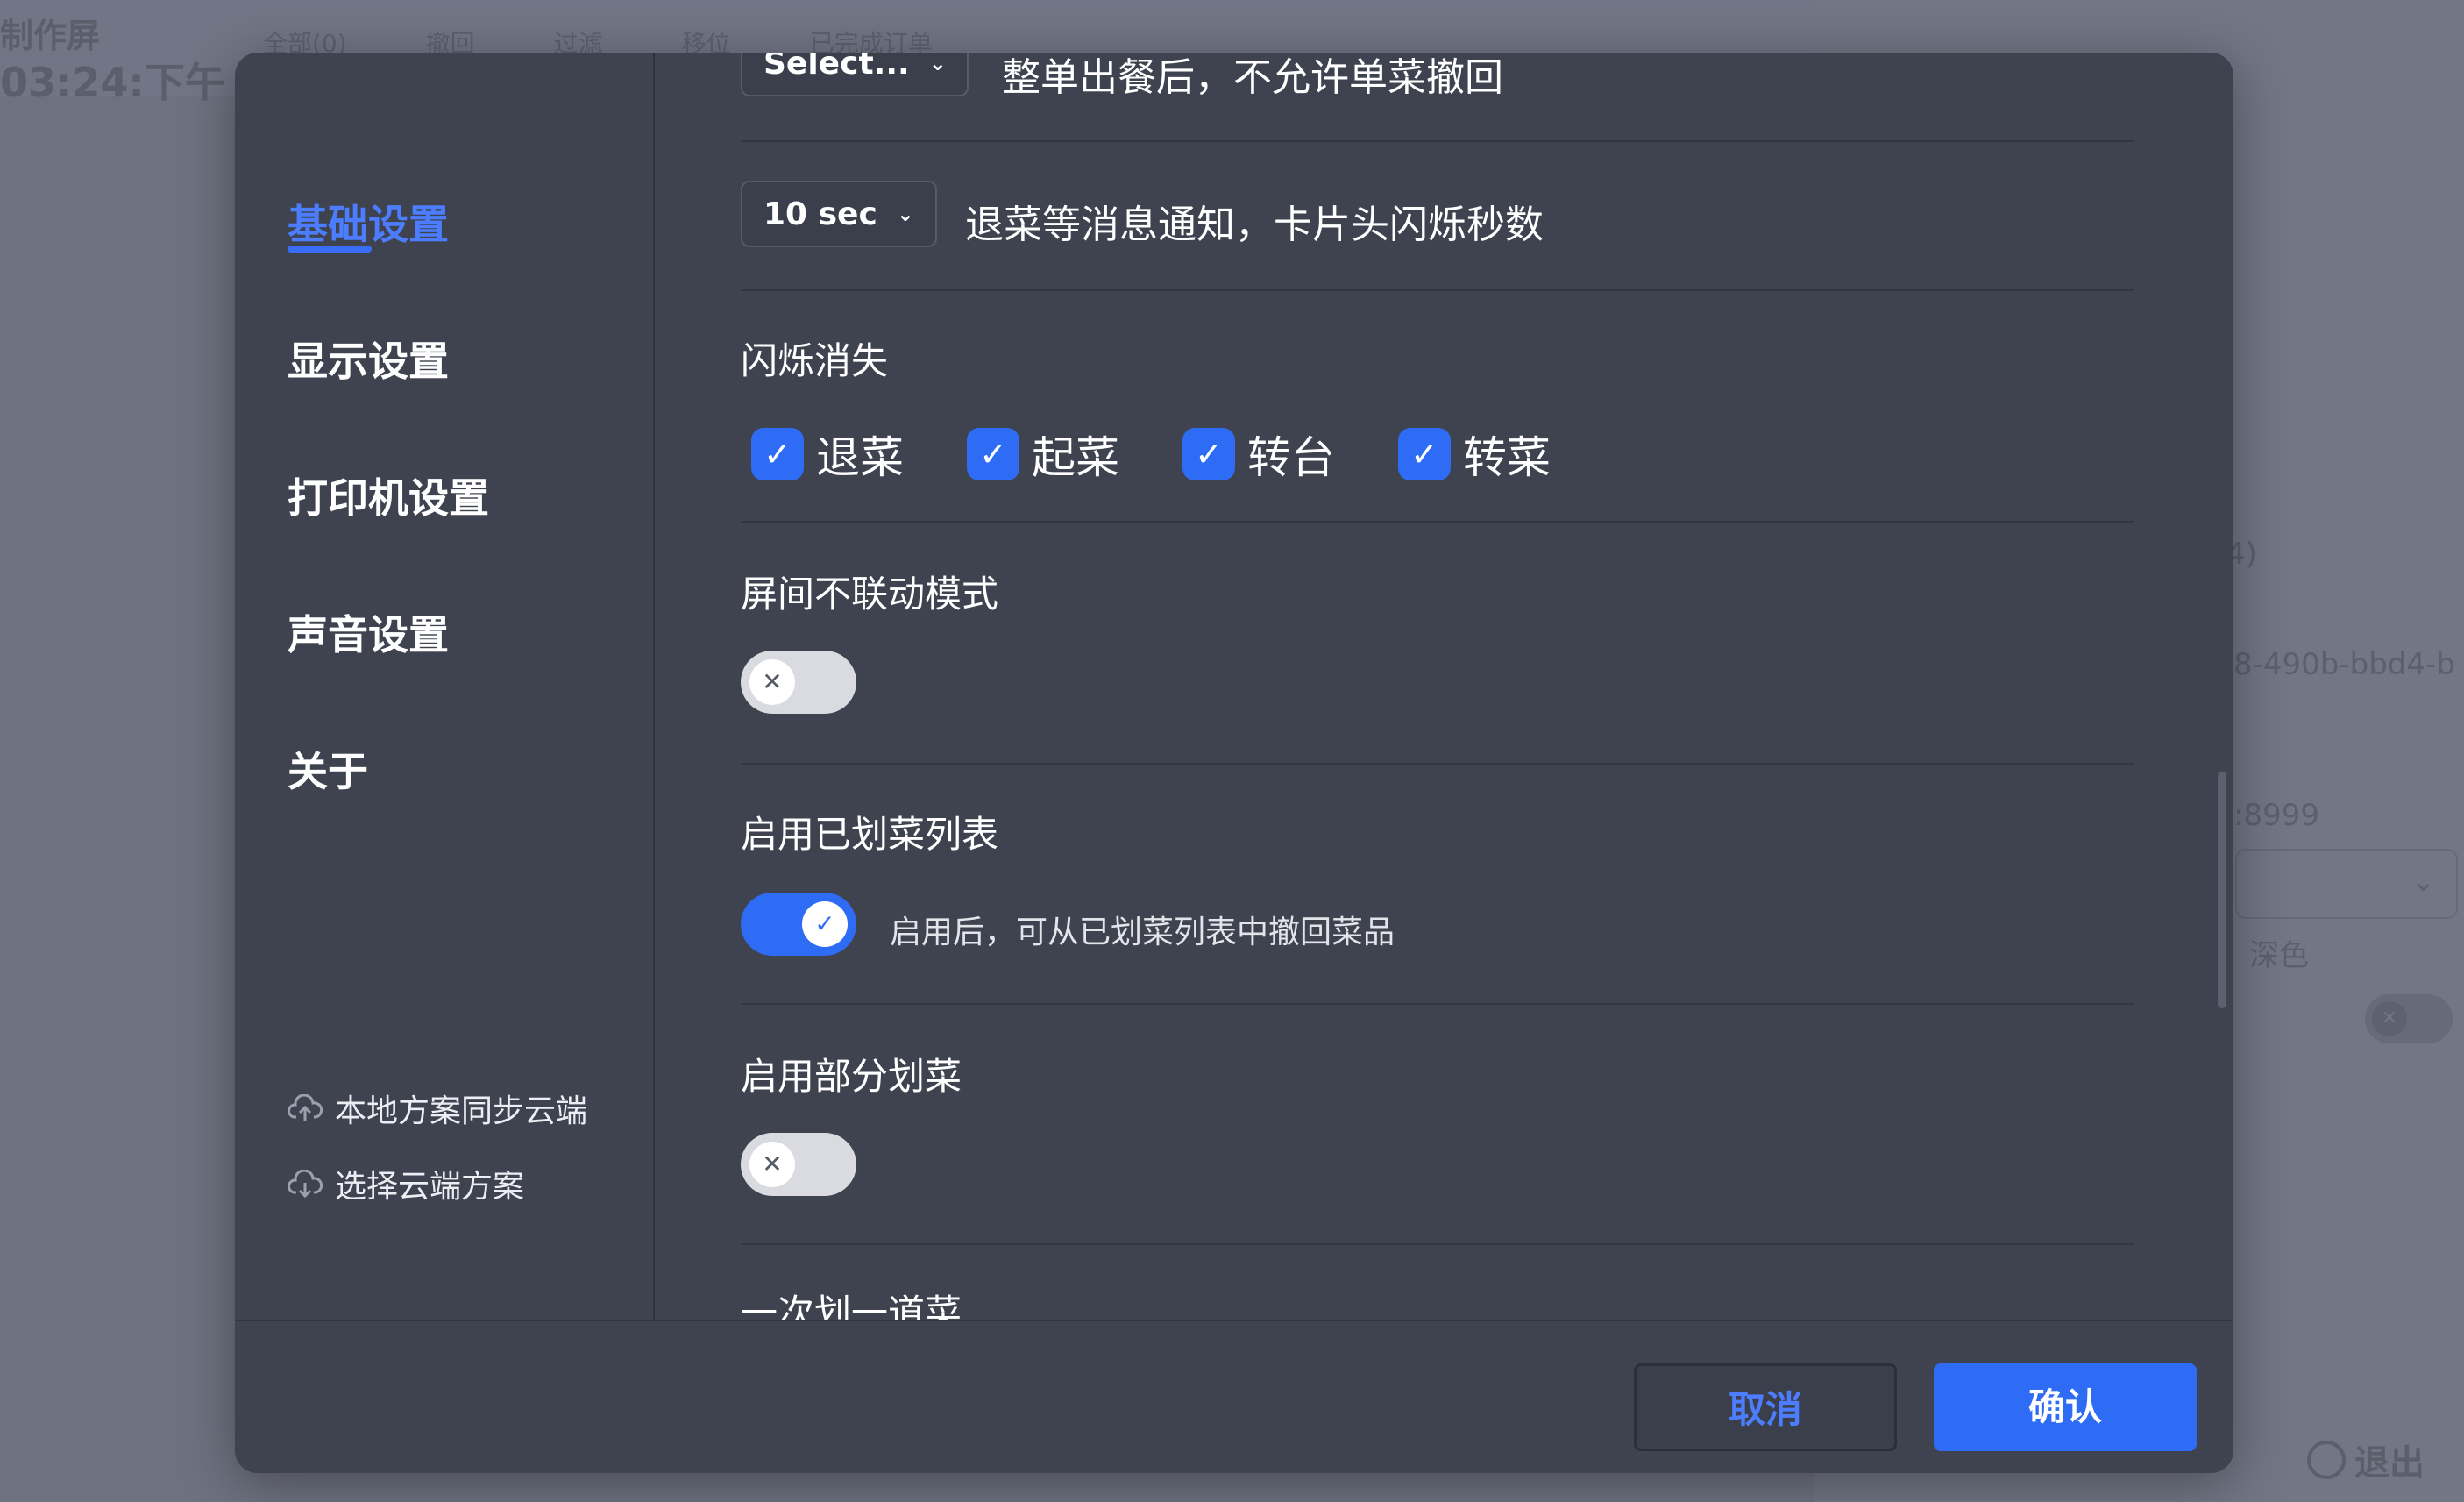  I want to click on flash-checkbox-start: ✓ 起菜, so click(1043, 455).